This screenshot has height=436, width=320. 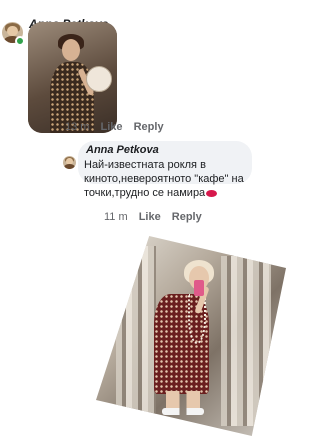 What do you see at coordinates (212, 193) in the screenshot?
I see `kiss-lips-icon` at bounding box center [212, 193].